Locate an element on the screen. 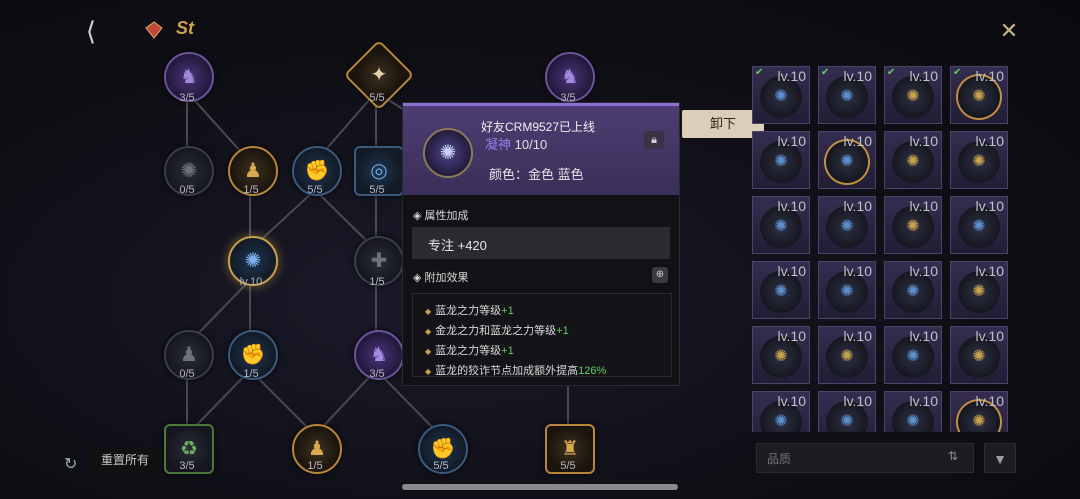 This screenshot has height=499, width=1080. quality-search-input is located at coordinates (852, 459).